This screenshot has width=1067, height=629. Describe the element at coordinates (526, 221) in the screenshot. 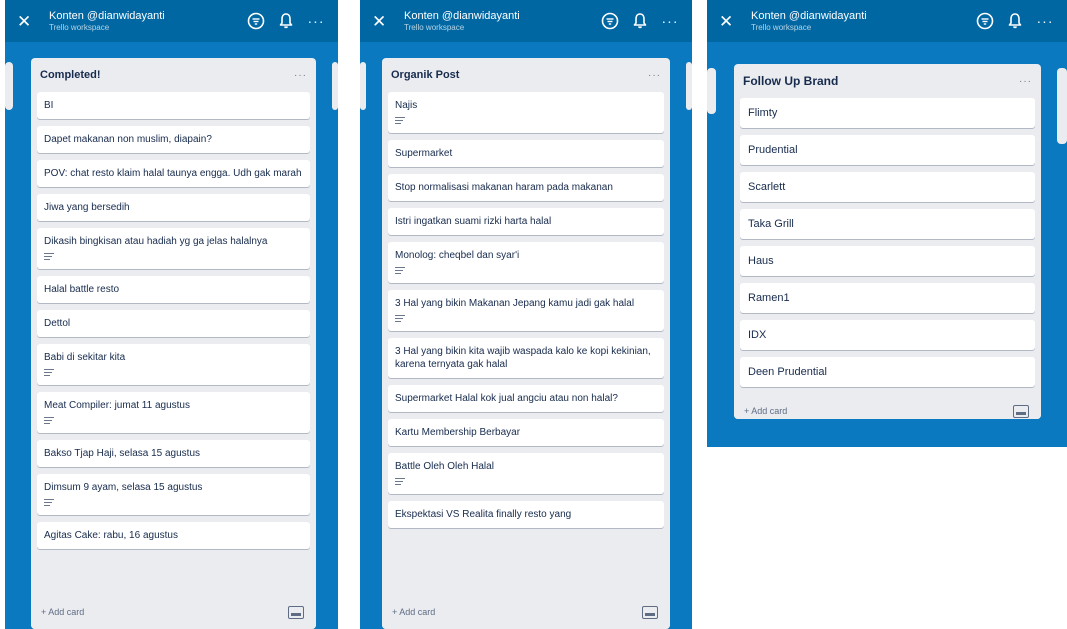

I see `card: Istri ingatkan suami rizki harta halal` at that location.